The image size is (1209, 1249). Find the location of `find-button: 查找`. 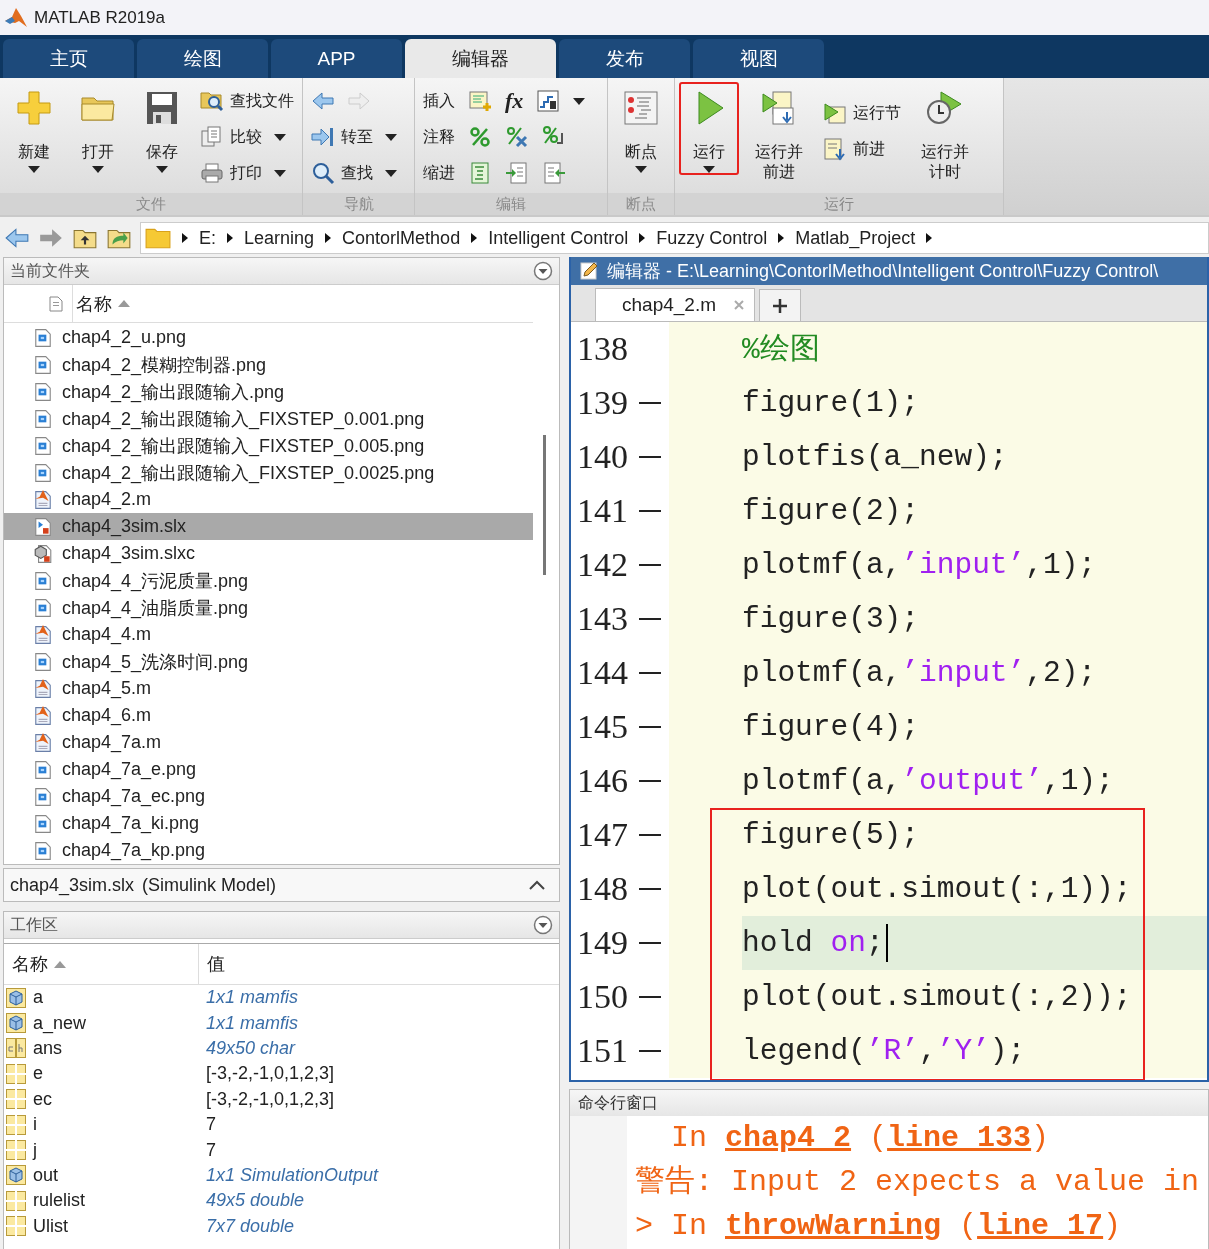

find-button: 查找 is located at coordinates (354, 173).